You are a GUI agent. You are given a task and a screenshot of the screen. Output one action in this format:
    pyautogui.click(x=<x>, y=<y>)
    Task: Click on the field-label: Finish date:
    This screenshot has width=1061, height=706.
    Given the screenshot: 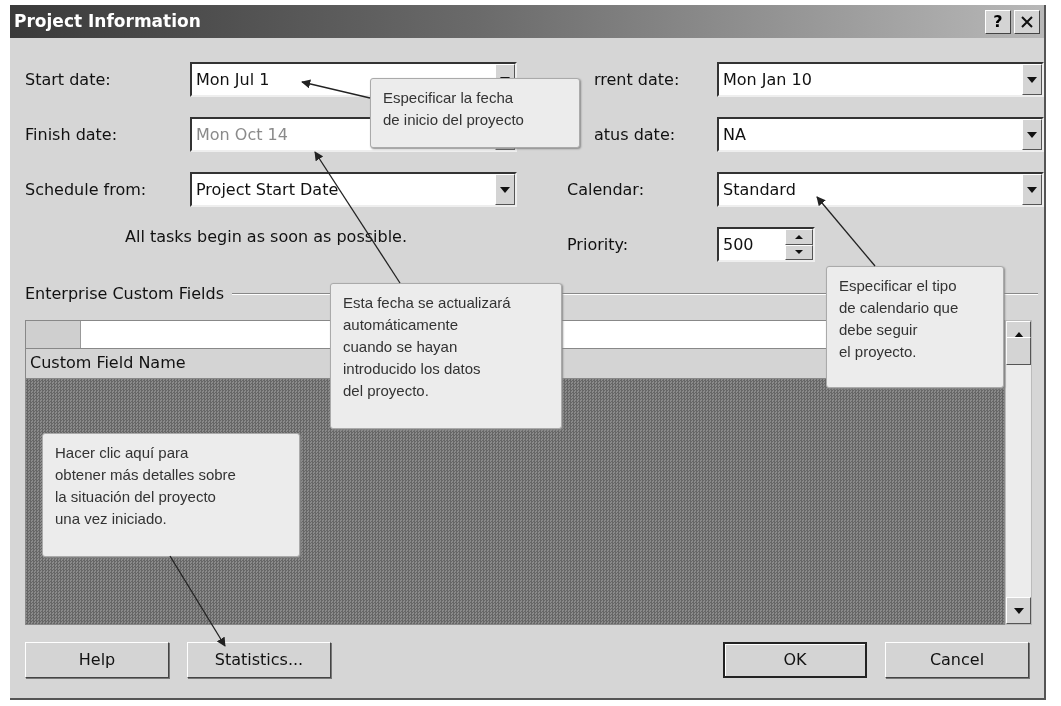 What is the action you would take?
    pyautogui.click(x=72, y=134)
    